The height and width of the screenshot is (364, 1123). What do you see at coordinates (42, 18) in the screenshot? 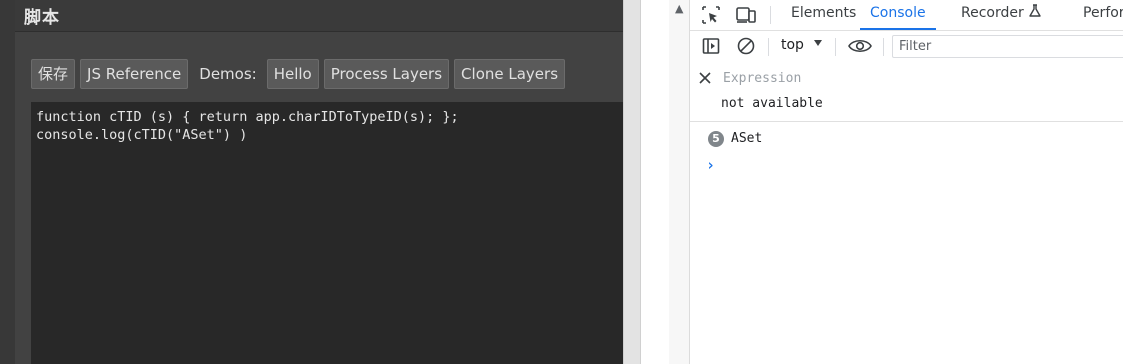
I see `script-panel-title: 脚本` at bounding box center [42, 18].